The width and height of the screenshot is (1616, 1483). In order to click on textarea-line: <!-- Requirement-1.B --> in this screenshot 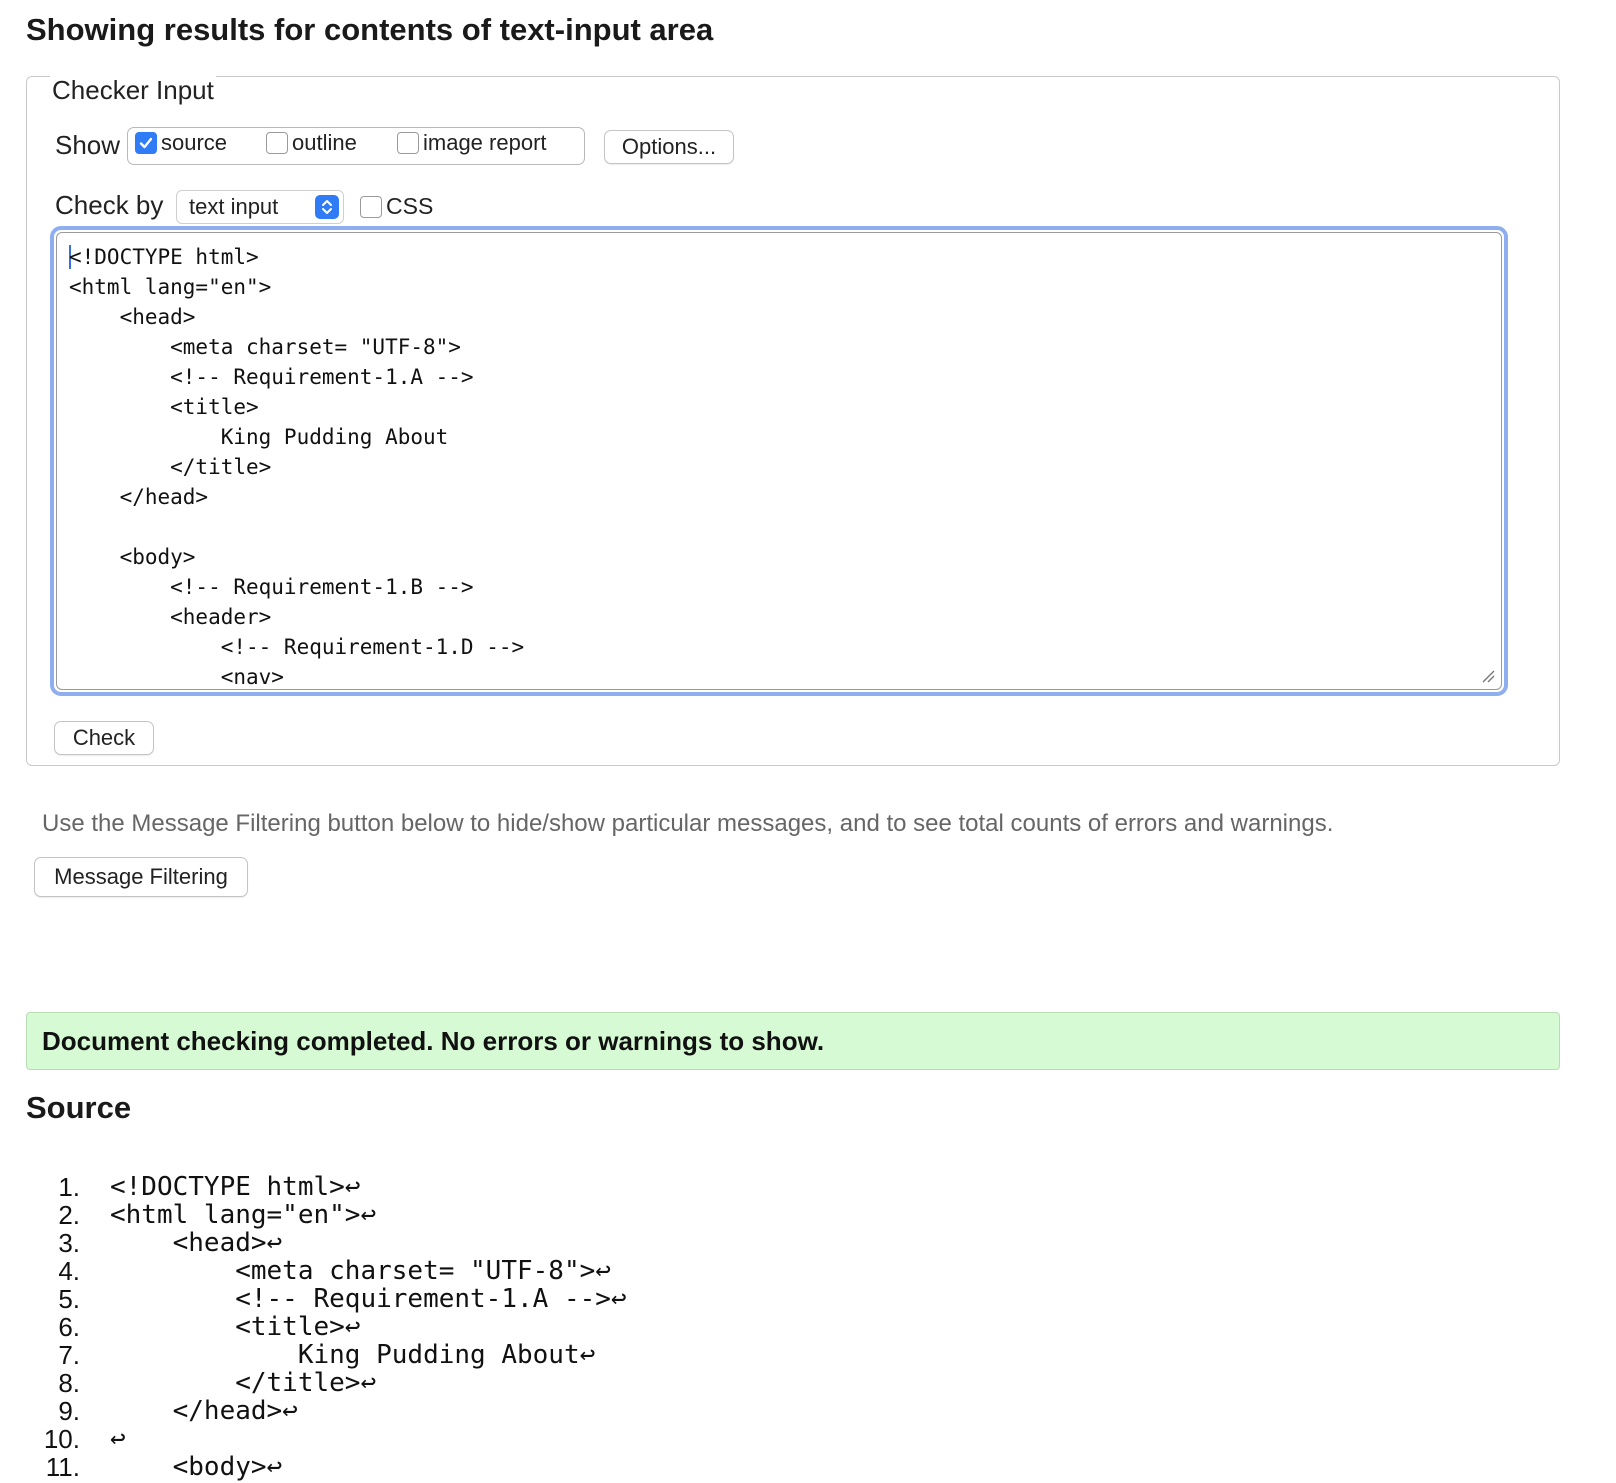, I will do `click(271, 587)`.